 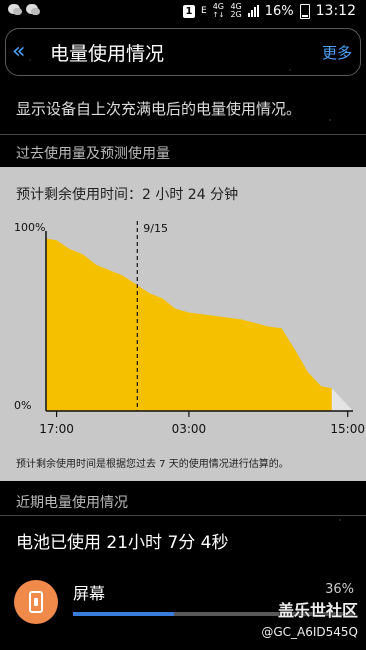 I want to click on battery-used-duration: 电池已使用 21小时 7分 4秒, so click(x=122, y=543).